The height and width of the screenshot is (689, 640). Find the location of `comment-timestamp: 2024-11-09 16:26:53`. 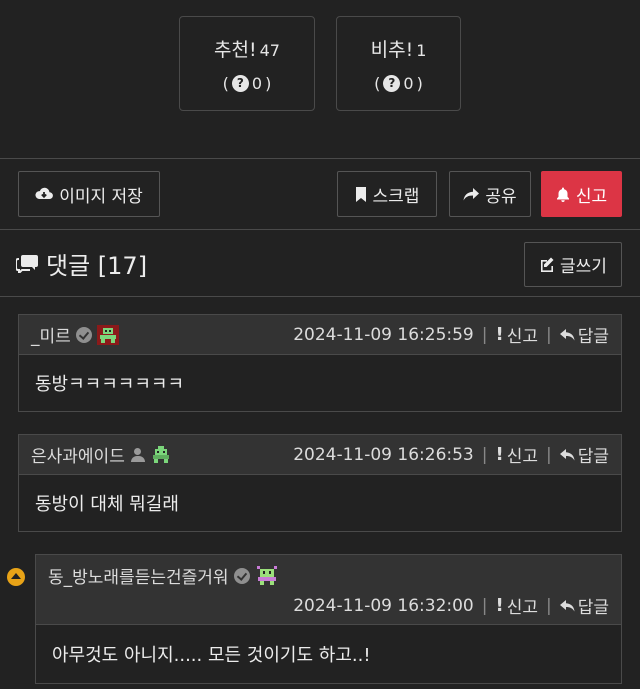

comment-timestamp: 2024-11-09 16:26:53 is located at coordinates (383, 454).